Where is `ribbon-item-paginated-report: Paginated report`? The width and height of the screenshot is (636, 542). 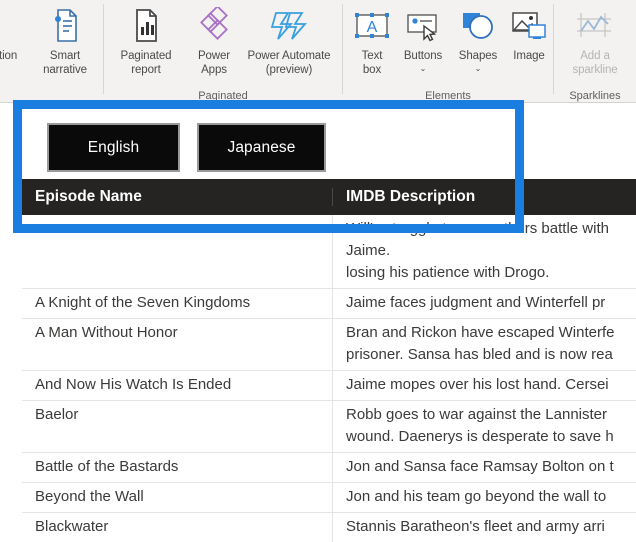 ribbon-item-paginated-report: Paginated report is located at coordinates (146, 40).